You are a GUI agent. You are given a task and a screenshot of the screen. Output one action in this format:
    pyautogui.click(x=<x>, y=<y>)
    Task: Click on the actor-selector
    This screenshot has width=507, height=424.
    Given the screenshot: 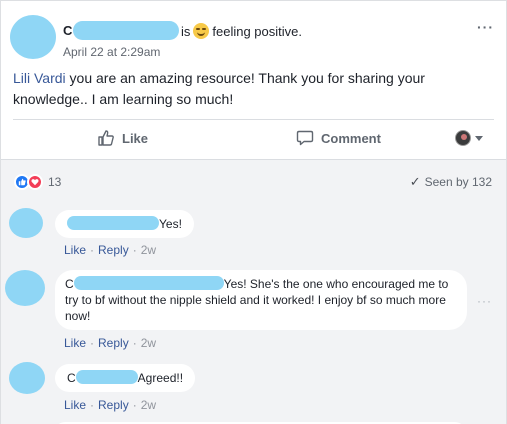 What is the action you would take?
    pyautogui.click(x=469, y=138)
    